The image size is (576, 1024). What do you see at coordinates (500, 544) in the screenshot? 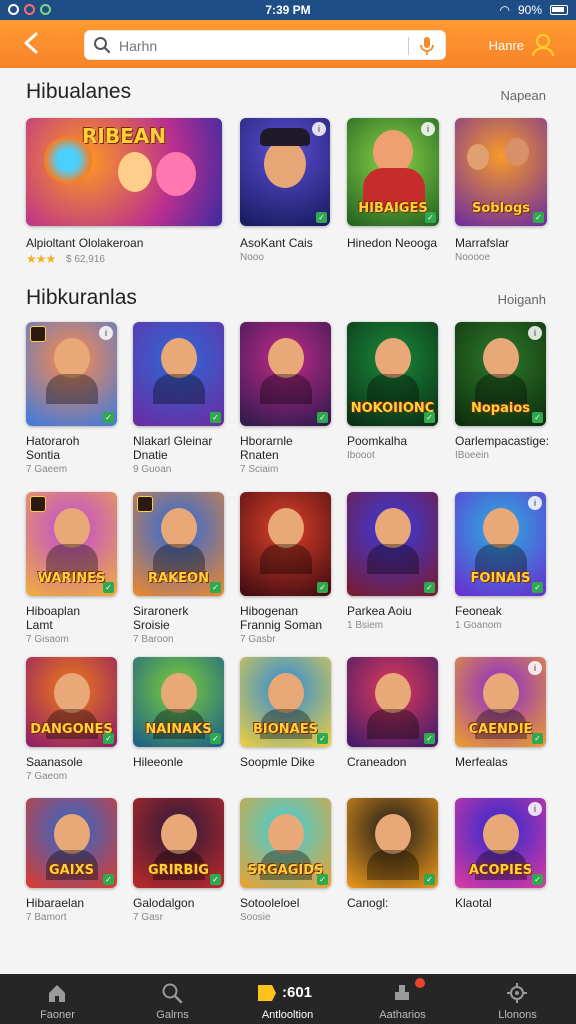
I see `app-tile: FOINAIS i ✓` at bounding box center [500, 544].